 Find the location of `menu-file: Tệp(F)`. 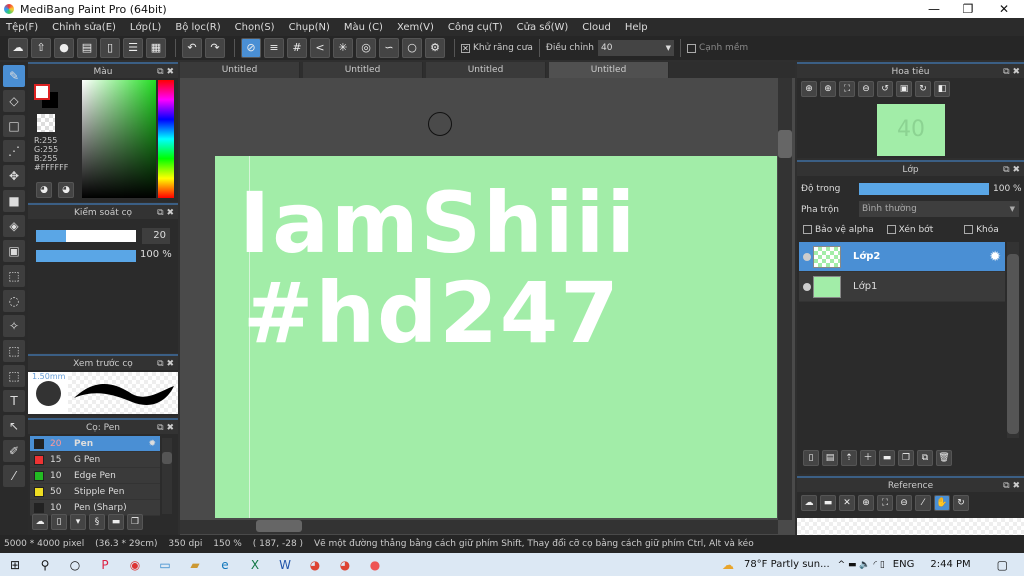

menu-file: Tệp(F) is located at coordinates (22, 27).